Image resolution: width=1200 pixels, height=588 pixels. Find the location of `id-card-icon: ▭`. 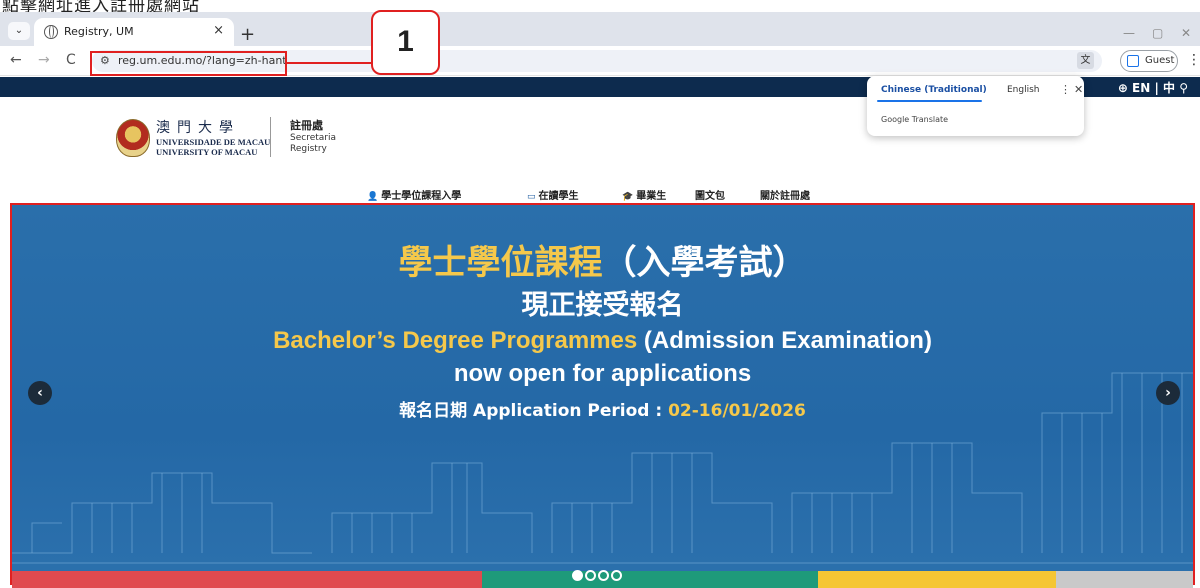

id-card-icon: ▭ is located at coordinates (531, 197).